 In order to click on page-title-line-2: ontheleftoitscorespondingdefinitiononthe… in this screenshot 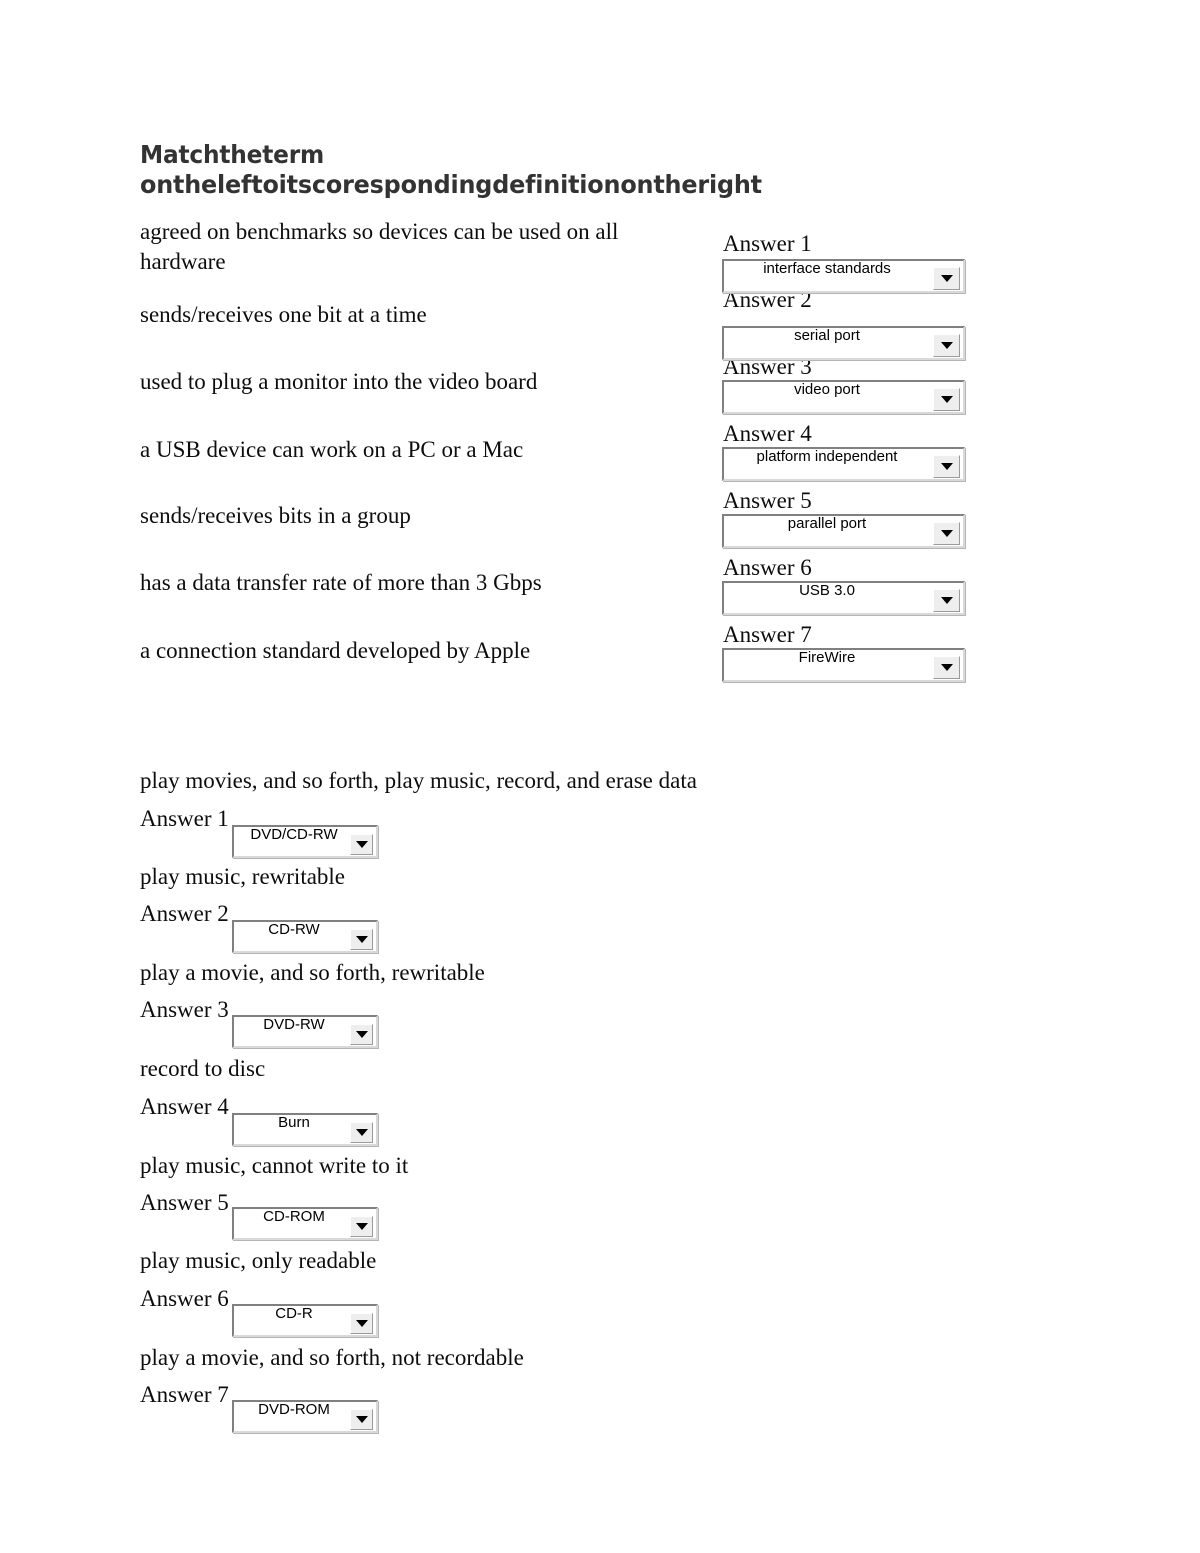, I will do `click(451, 184)`.